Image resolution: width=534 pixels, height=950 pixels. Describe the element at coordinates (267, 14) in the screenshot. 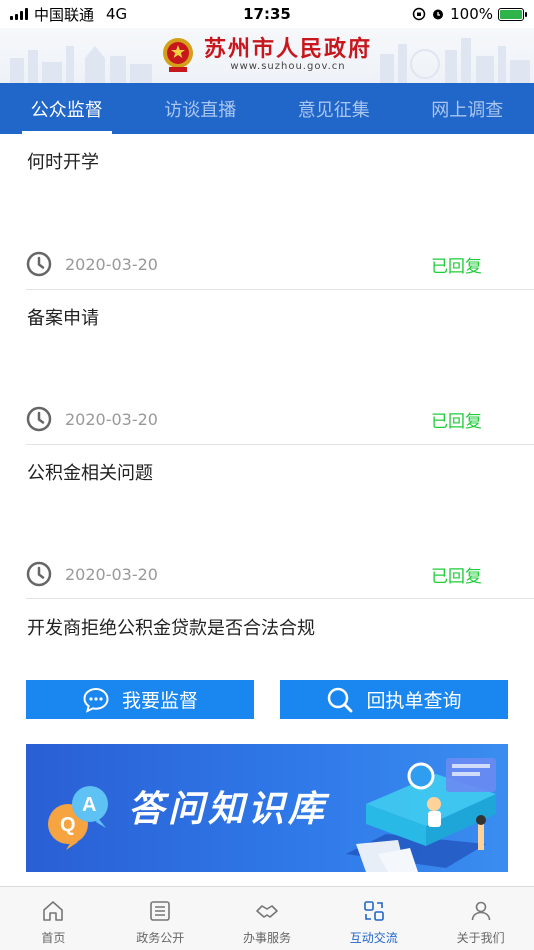

I see `status-bar: 中国联通 4G 17:35 100%` at that location.